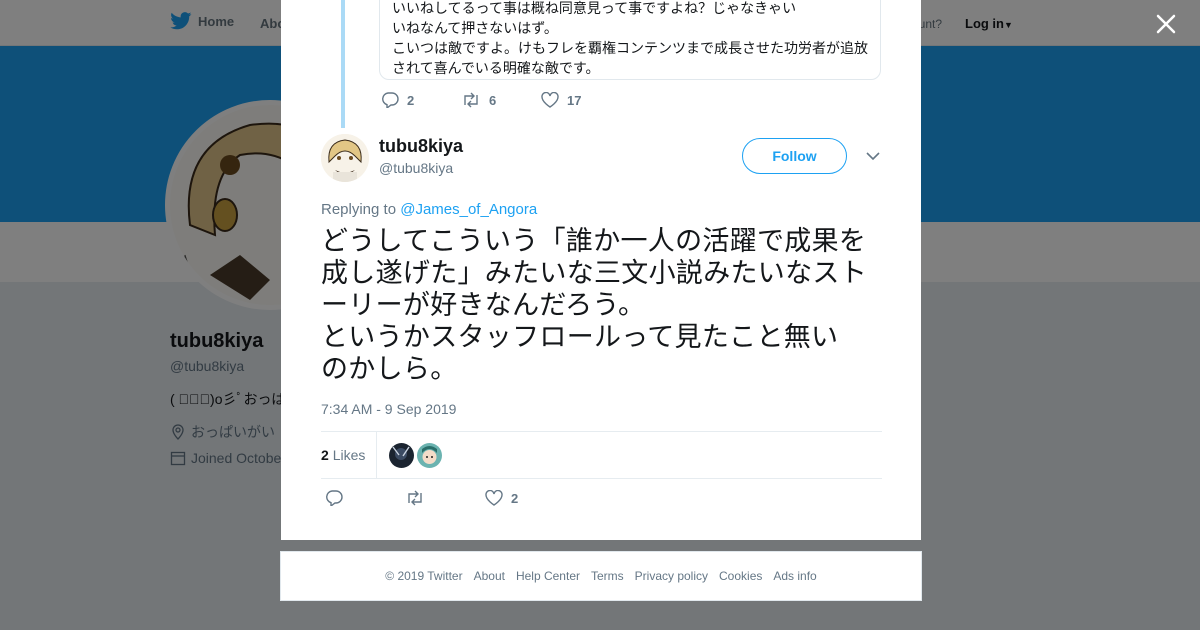 The image size is (1200, 630). I want to click on likes-label: Likes, so click(349, 455).